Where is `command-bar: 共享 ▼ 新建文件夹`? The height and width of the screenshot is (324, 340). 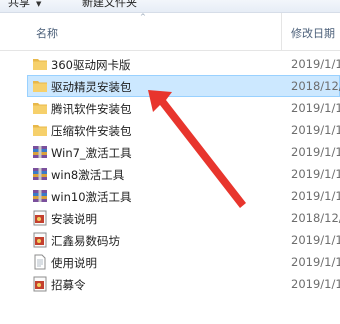
command-bar: 共享 ▼ 新建文件夹 is located at coordinates (170, 6).